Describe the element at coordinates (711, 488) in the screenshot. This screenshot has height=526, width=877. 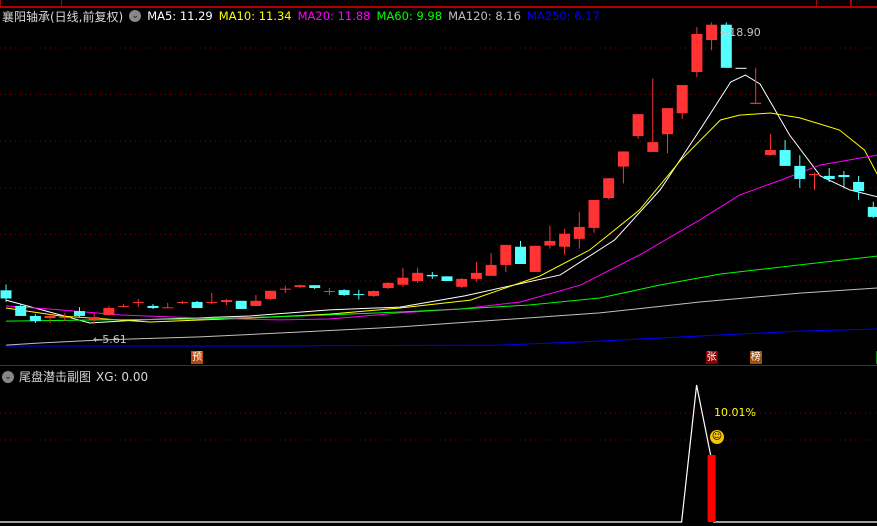
I see `signal-bar` at that location.